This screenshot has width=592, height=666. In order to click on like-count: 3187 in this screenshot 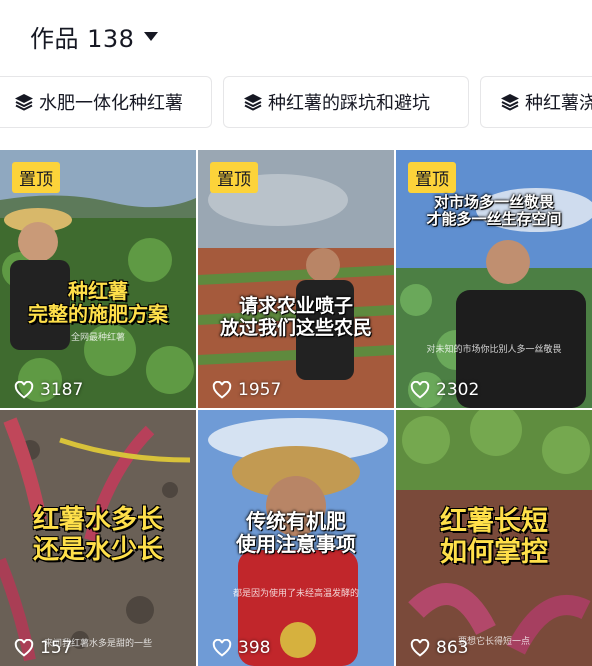, I will do `click(48, 390)`.